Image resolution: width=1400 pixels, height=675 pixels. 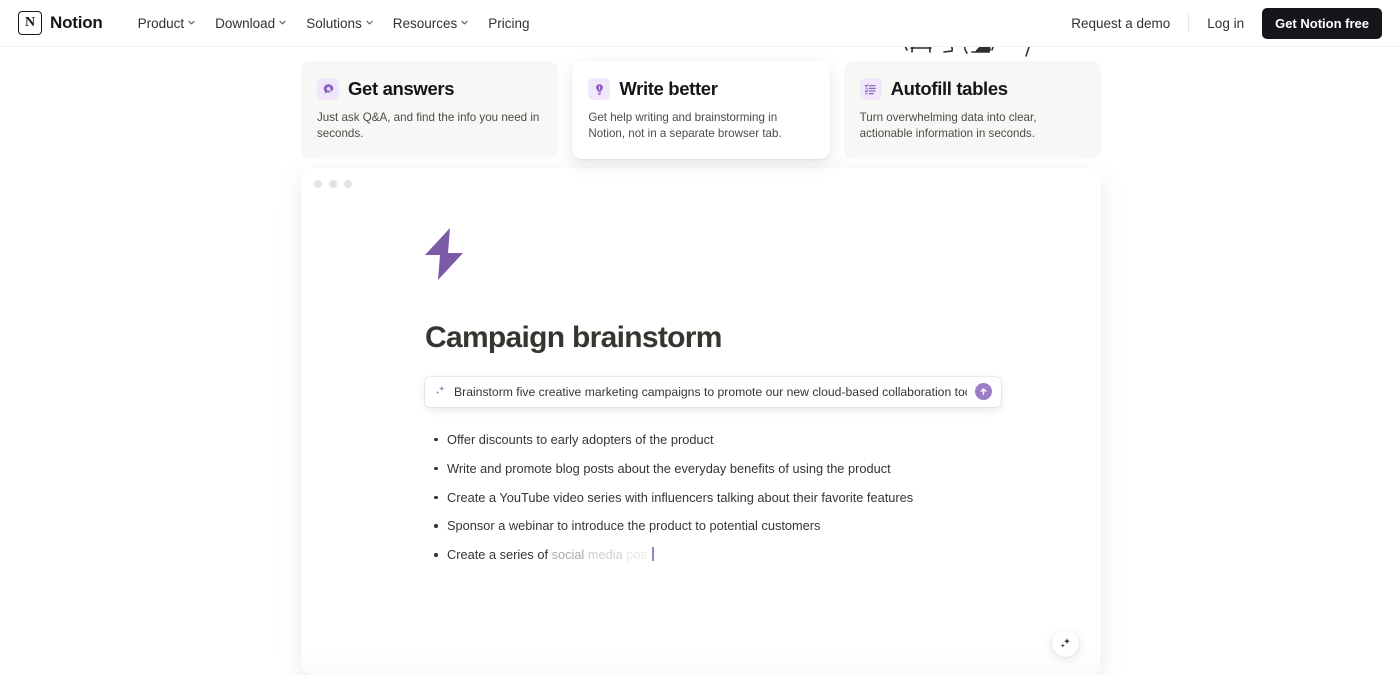 What do you see at coordinates (245, 23) in the screenshot?
I see `nav-item-label: Download` at bounding box center [245, 23].